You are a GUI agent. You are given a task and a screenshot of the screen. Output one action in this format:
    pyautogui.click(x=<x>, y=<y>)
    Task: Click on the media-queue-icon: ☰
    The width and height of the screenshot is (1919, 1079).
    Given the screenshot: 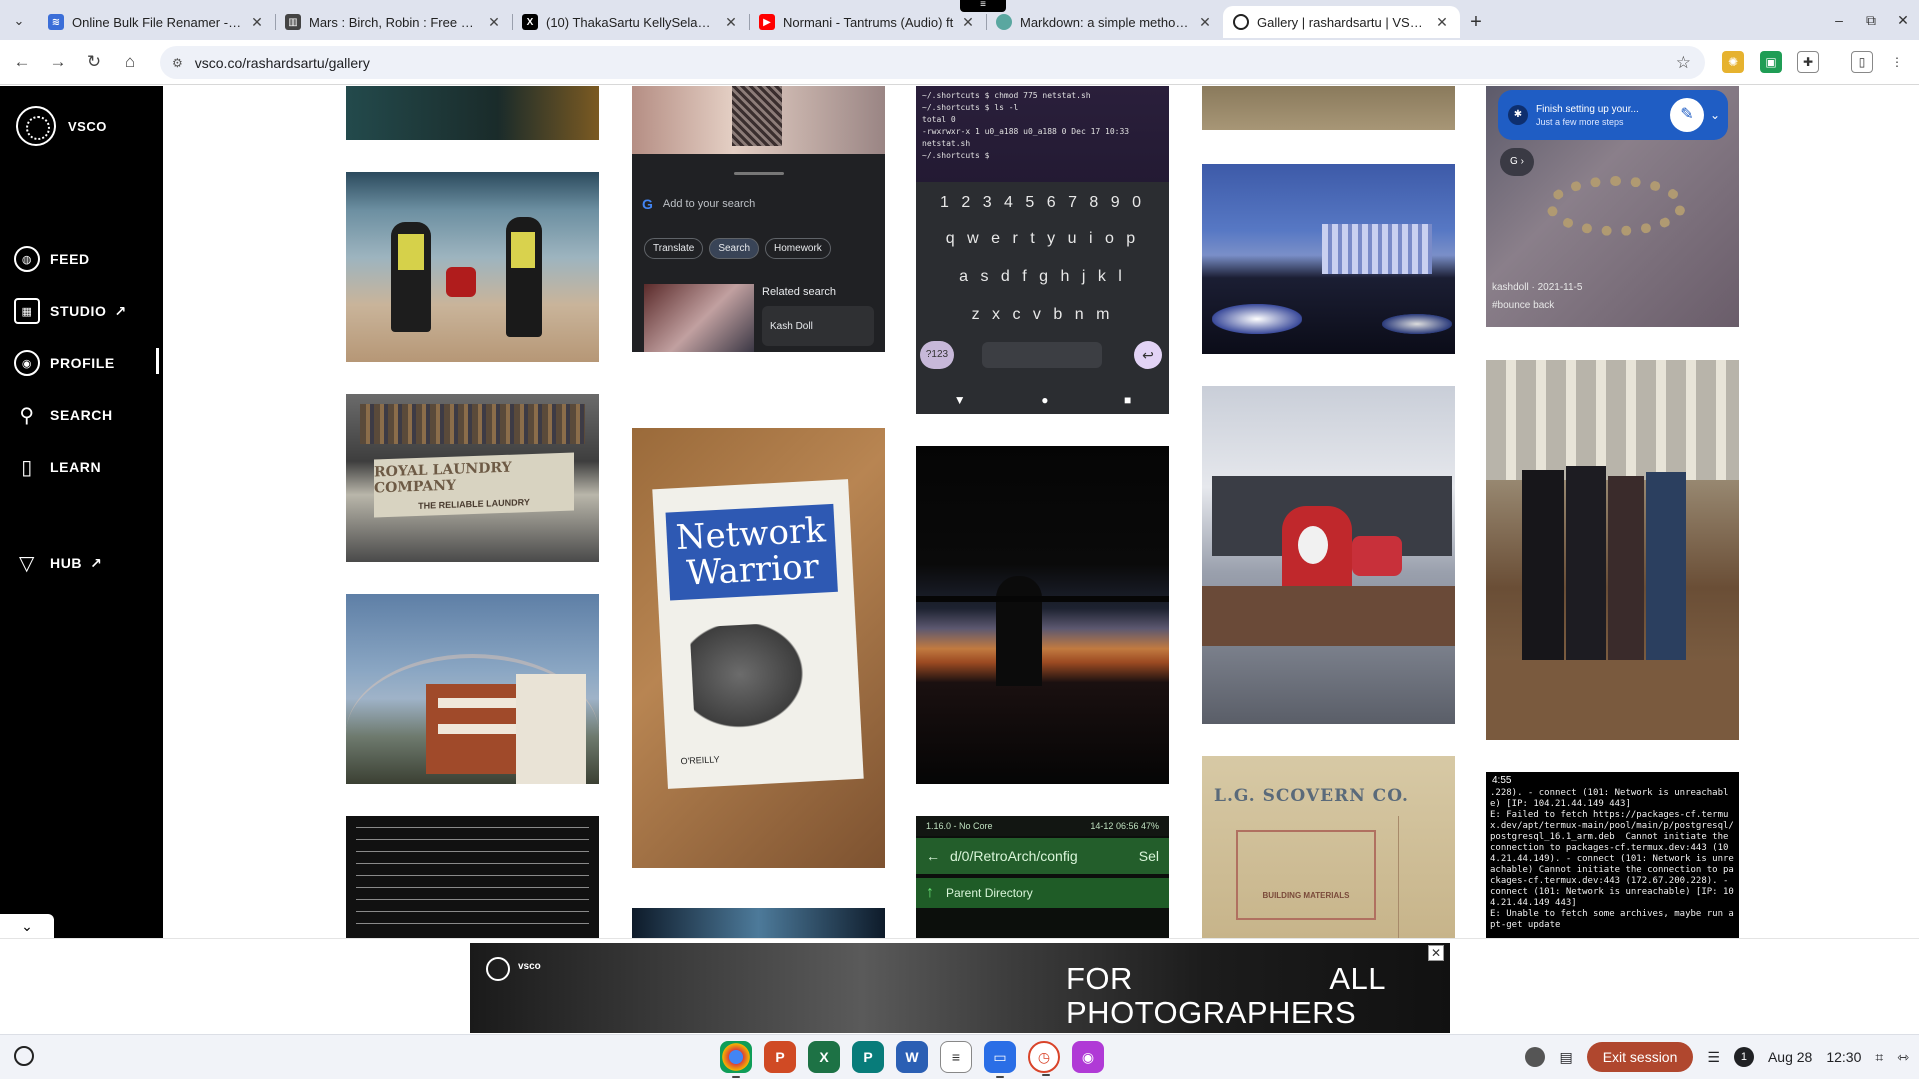 What is the action you would take?
    pyautogui.click(x=1713, y=1057)
    